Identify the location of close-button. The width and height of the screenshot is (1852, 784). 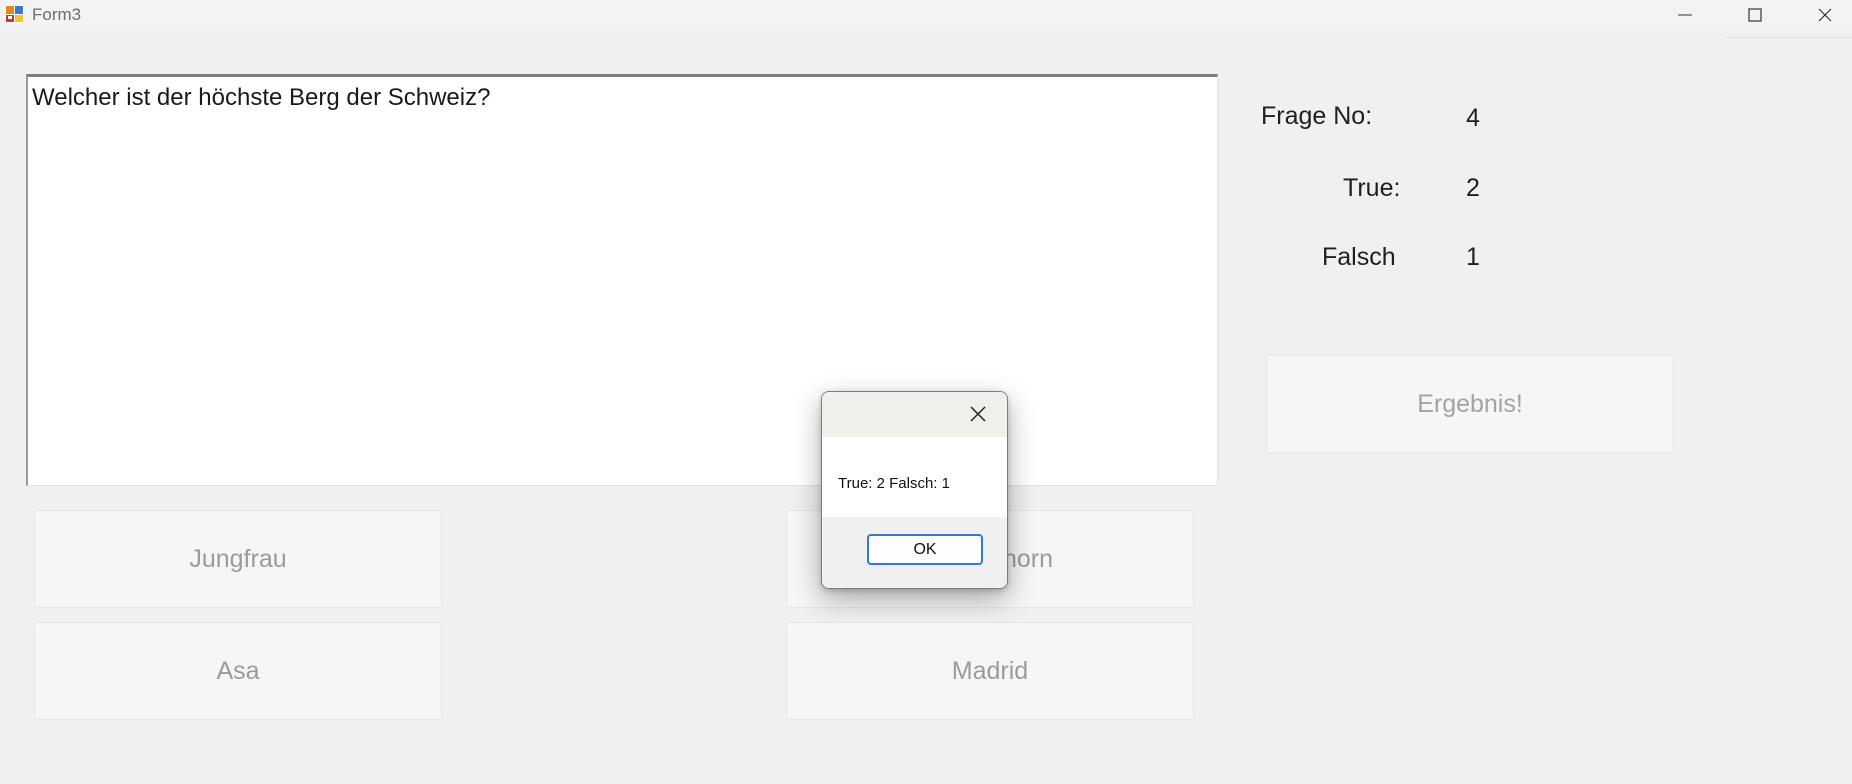
(1823, 15).